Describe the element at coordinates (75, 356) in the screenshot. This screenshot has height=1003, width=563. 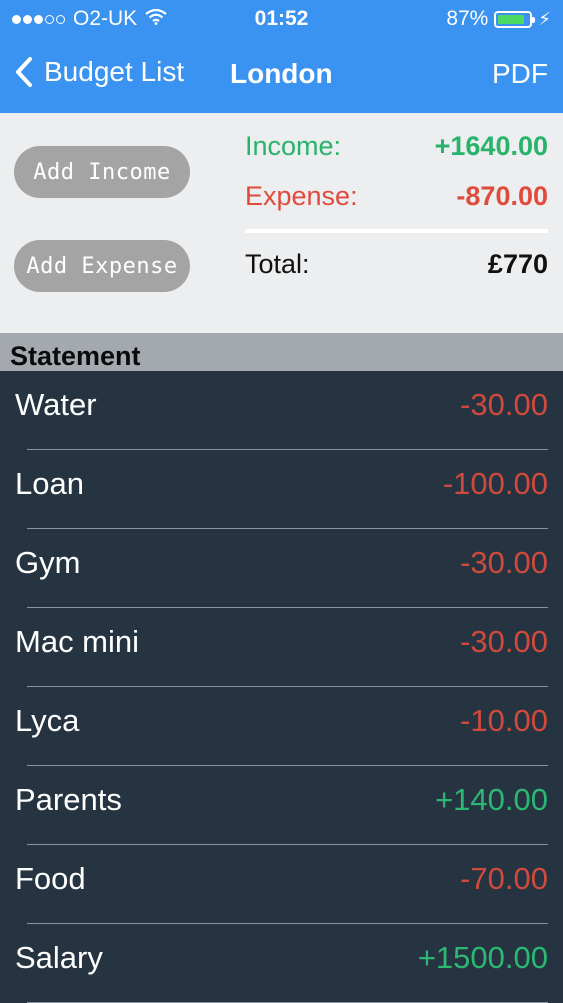
I see `statement-header-label: Statement` at that location.